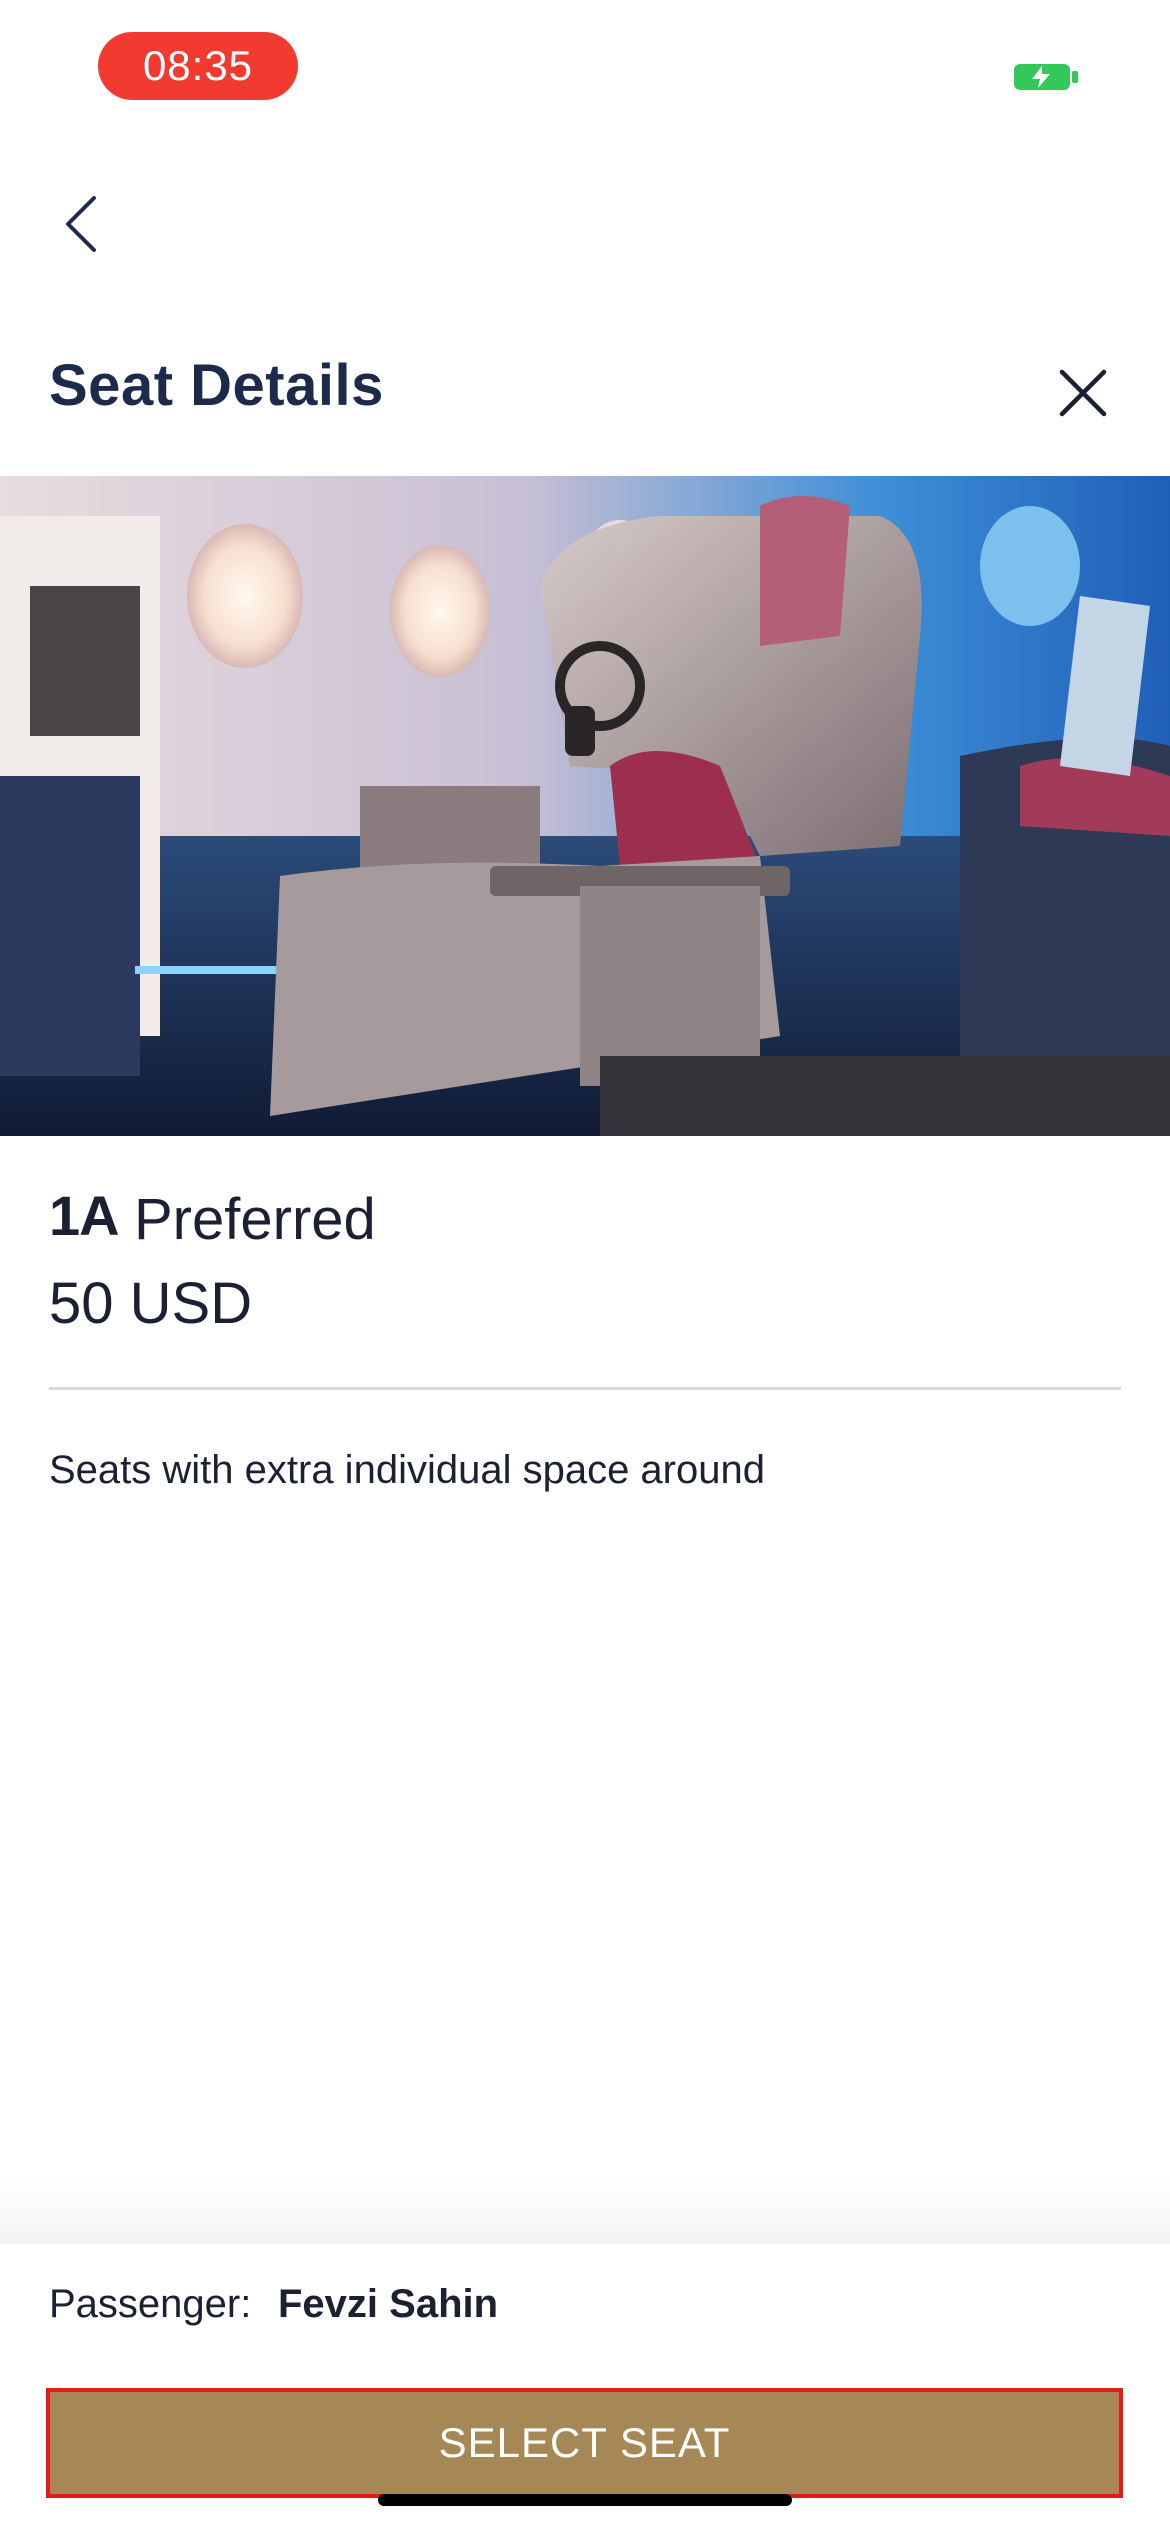 This screenshot has height=2532, width=1170. What do you see at coordinates (585, 1388) in the screenshot?
I see `divider` at bounding box center [585, 1388].